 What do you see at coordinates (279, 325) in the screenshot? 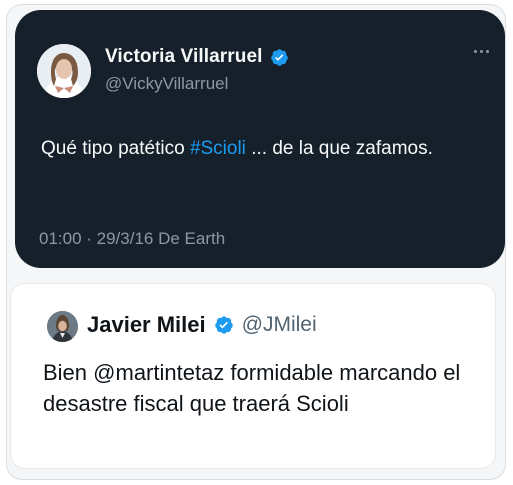
I see `quoted-author-handle: @JMilei` at bounding box center [279, 325].